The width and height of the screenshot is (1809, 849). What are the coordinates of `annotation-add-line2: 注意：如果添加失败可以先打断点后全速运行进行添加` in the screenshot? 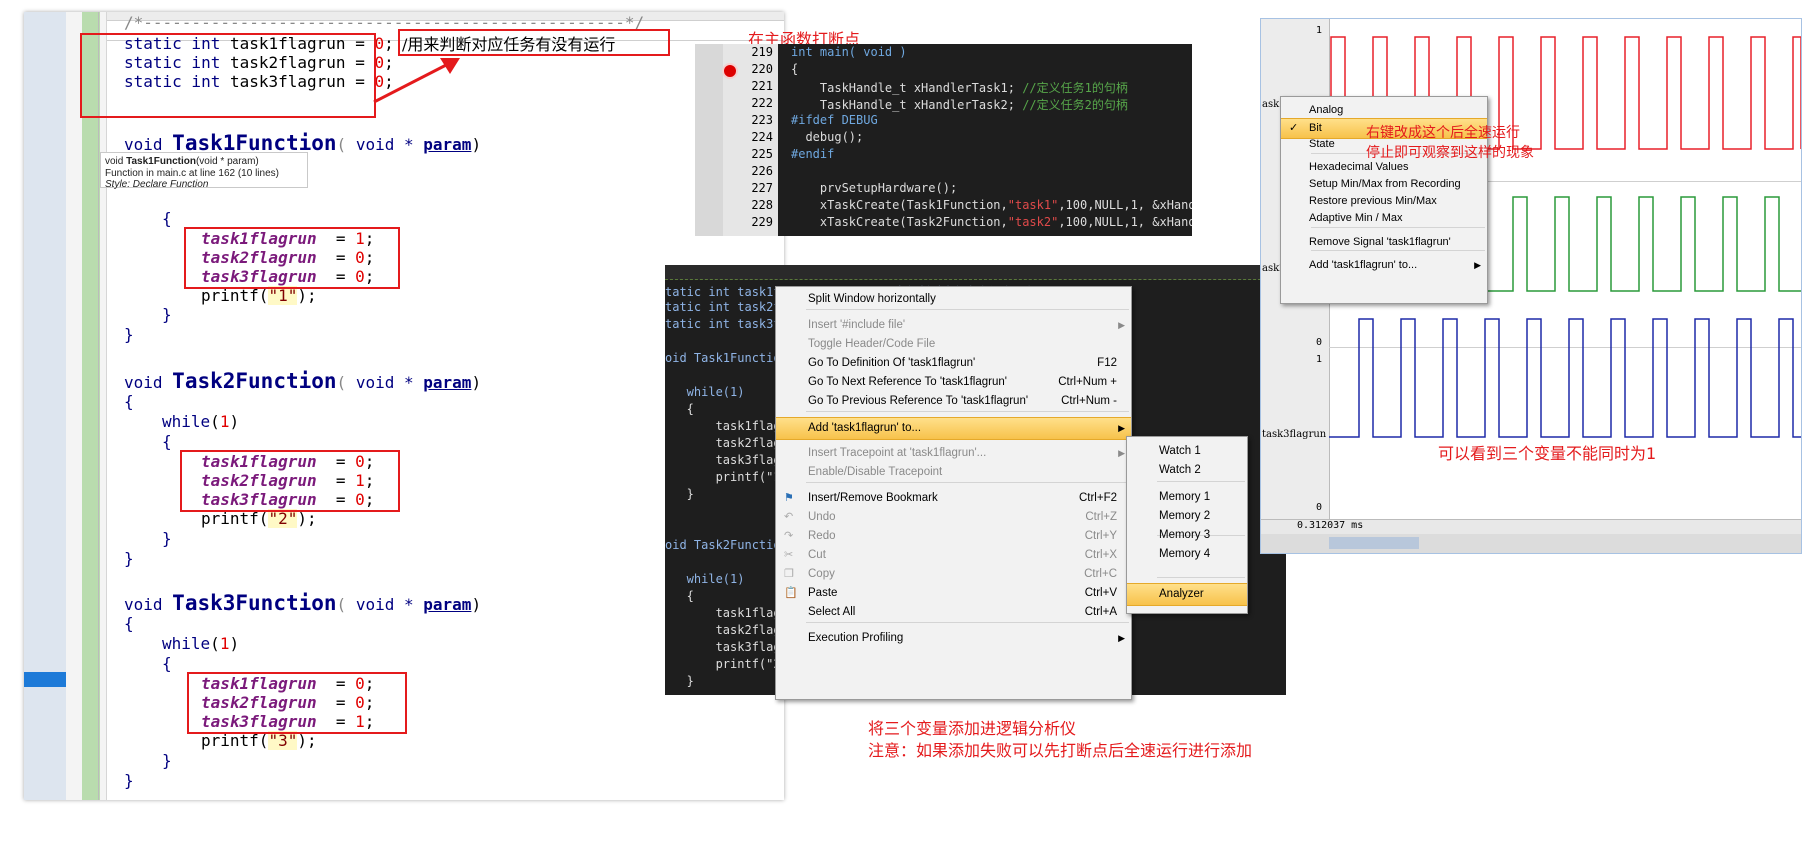 It's located at (1060, 750).